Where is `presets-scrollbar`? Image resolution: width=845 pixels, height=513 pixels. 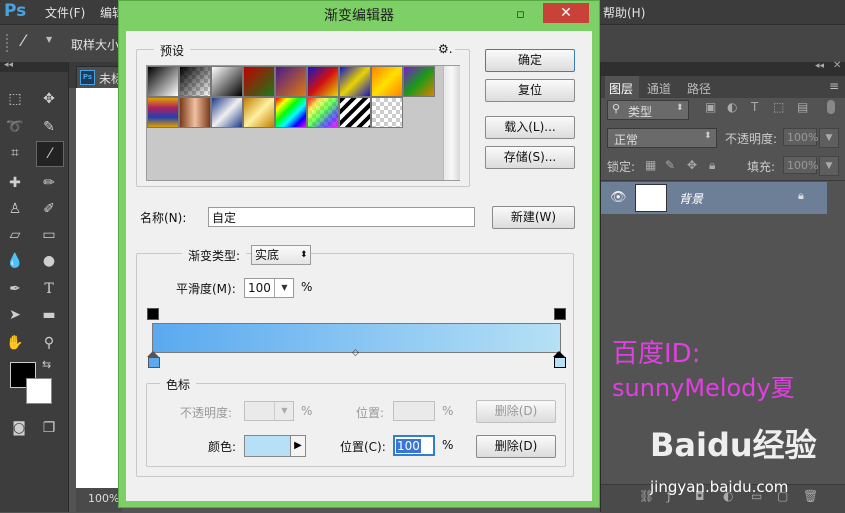 presets-scrollbar is located at coordinates (451, 123).